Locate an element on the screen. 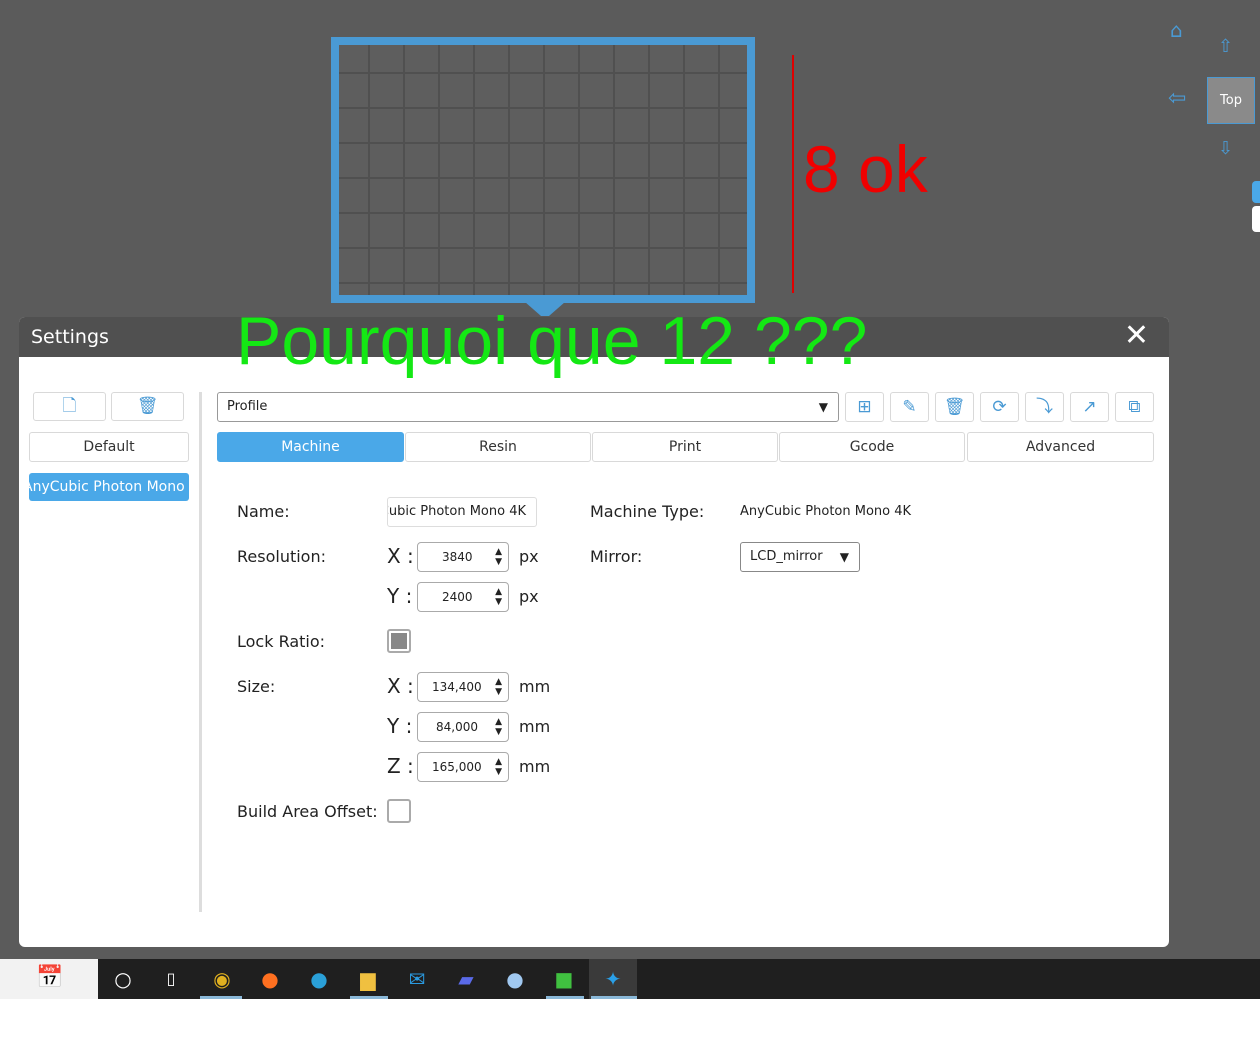 This screenshot has height=1057, width=1260. resolution-x-spinbox: 3840 ▲ ▼ is located at coordinates (463, 557).